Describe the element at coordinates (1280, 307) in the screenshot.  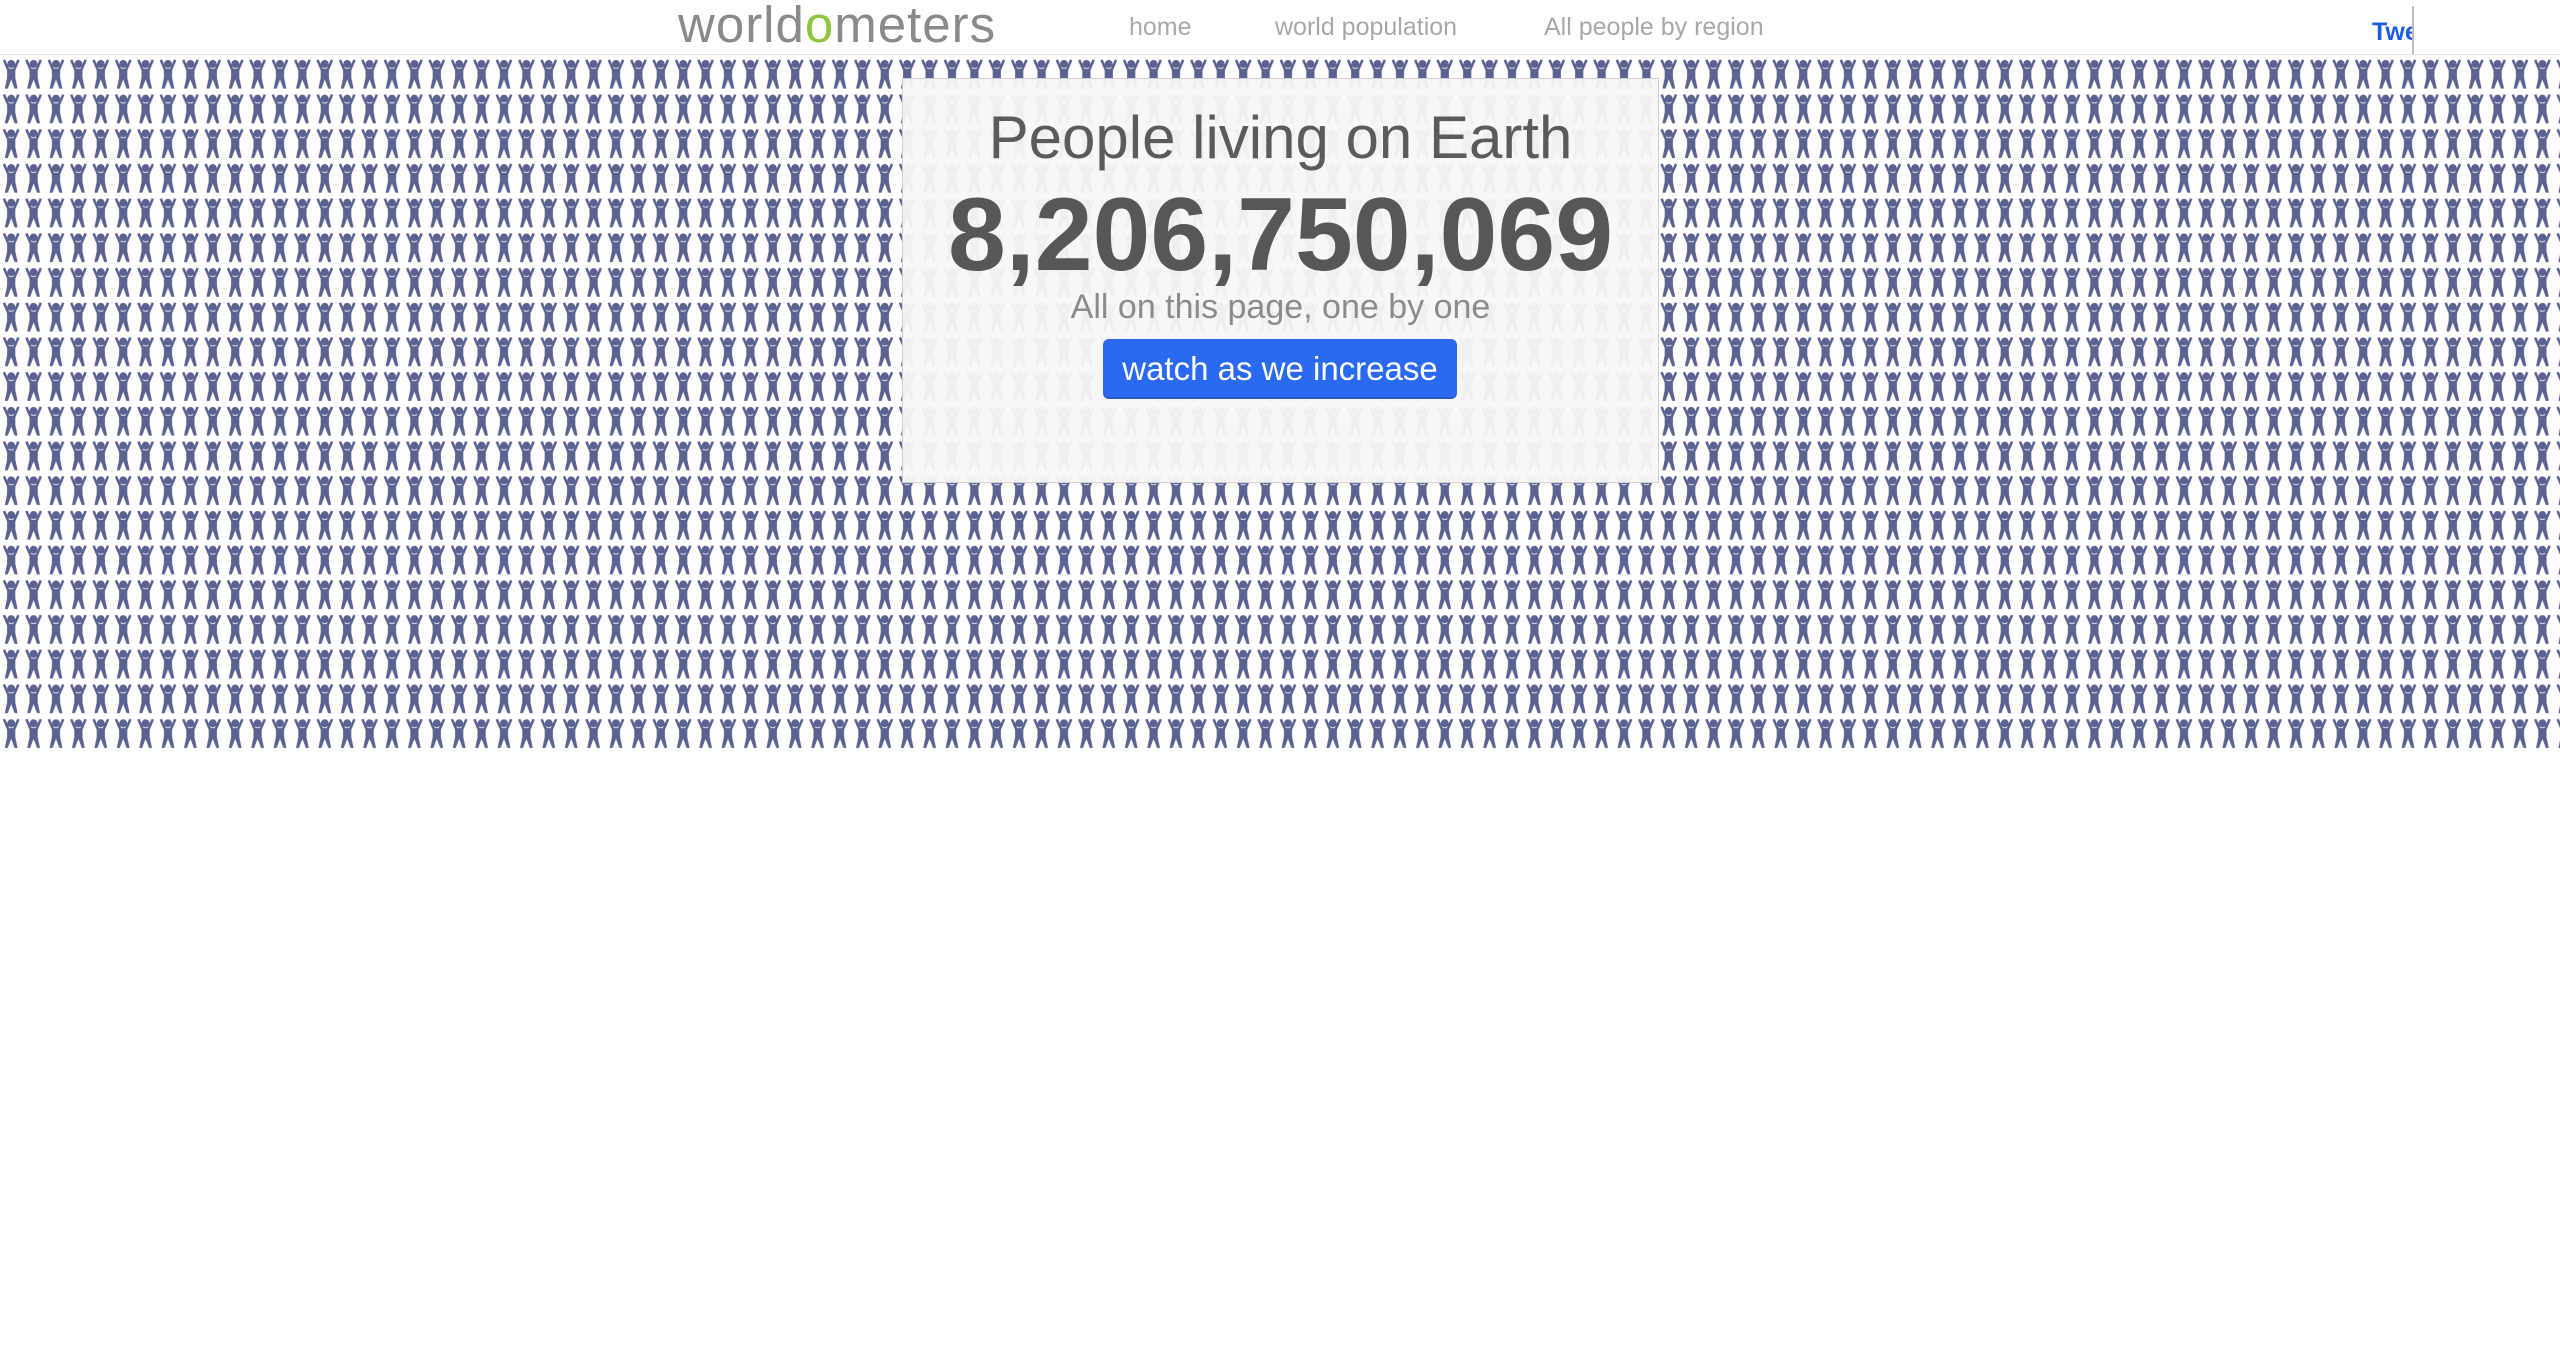
I see `card-subtitle: All on this page, one by one` at that location.